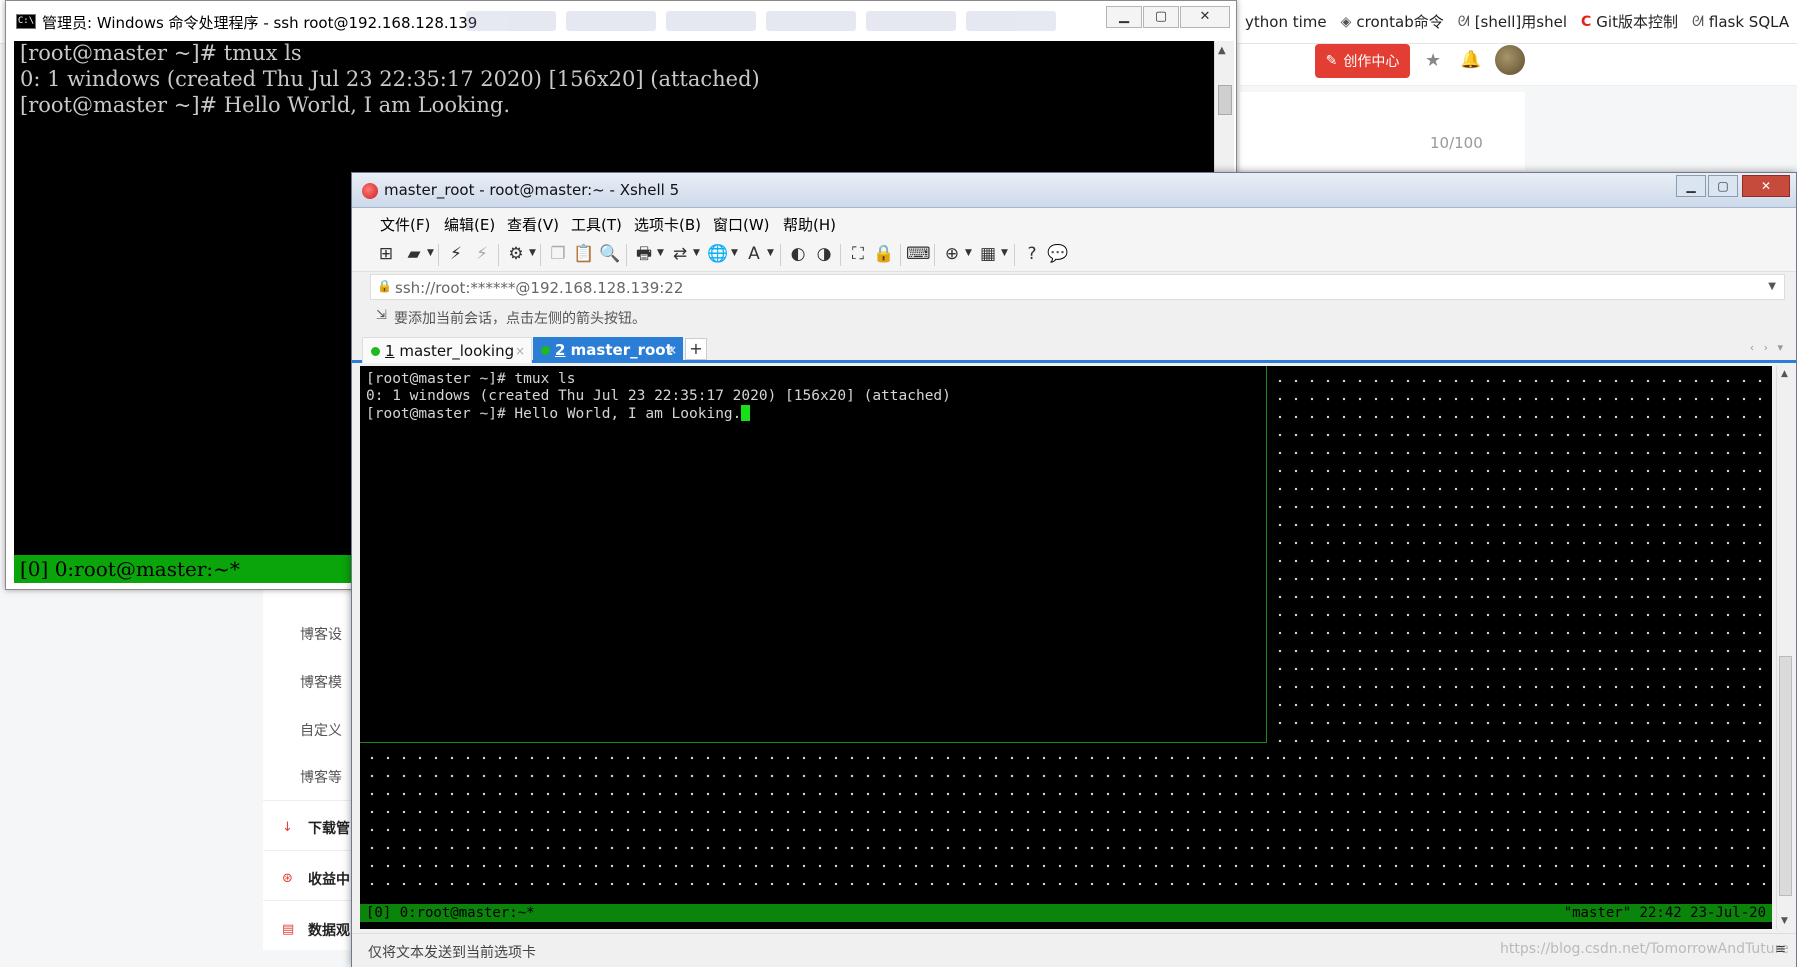  I want to click on connected-dot-icon, so click(375, 351).